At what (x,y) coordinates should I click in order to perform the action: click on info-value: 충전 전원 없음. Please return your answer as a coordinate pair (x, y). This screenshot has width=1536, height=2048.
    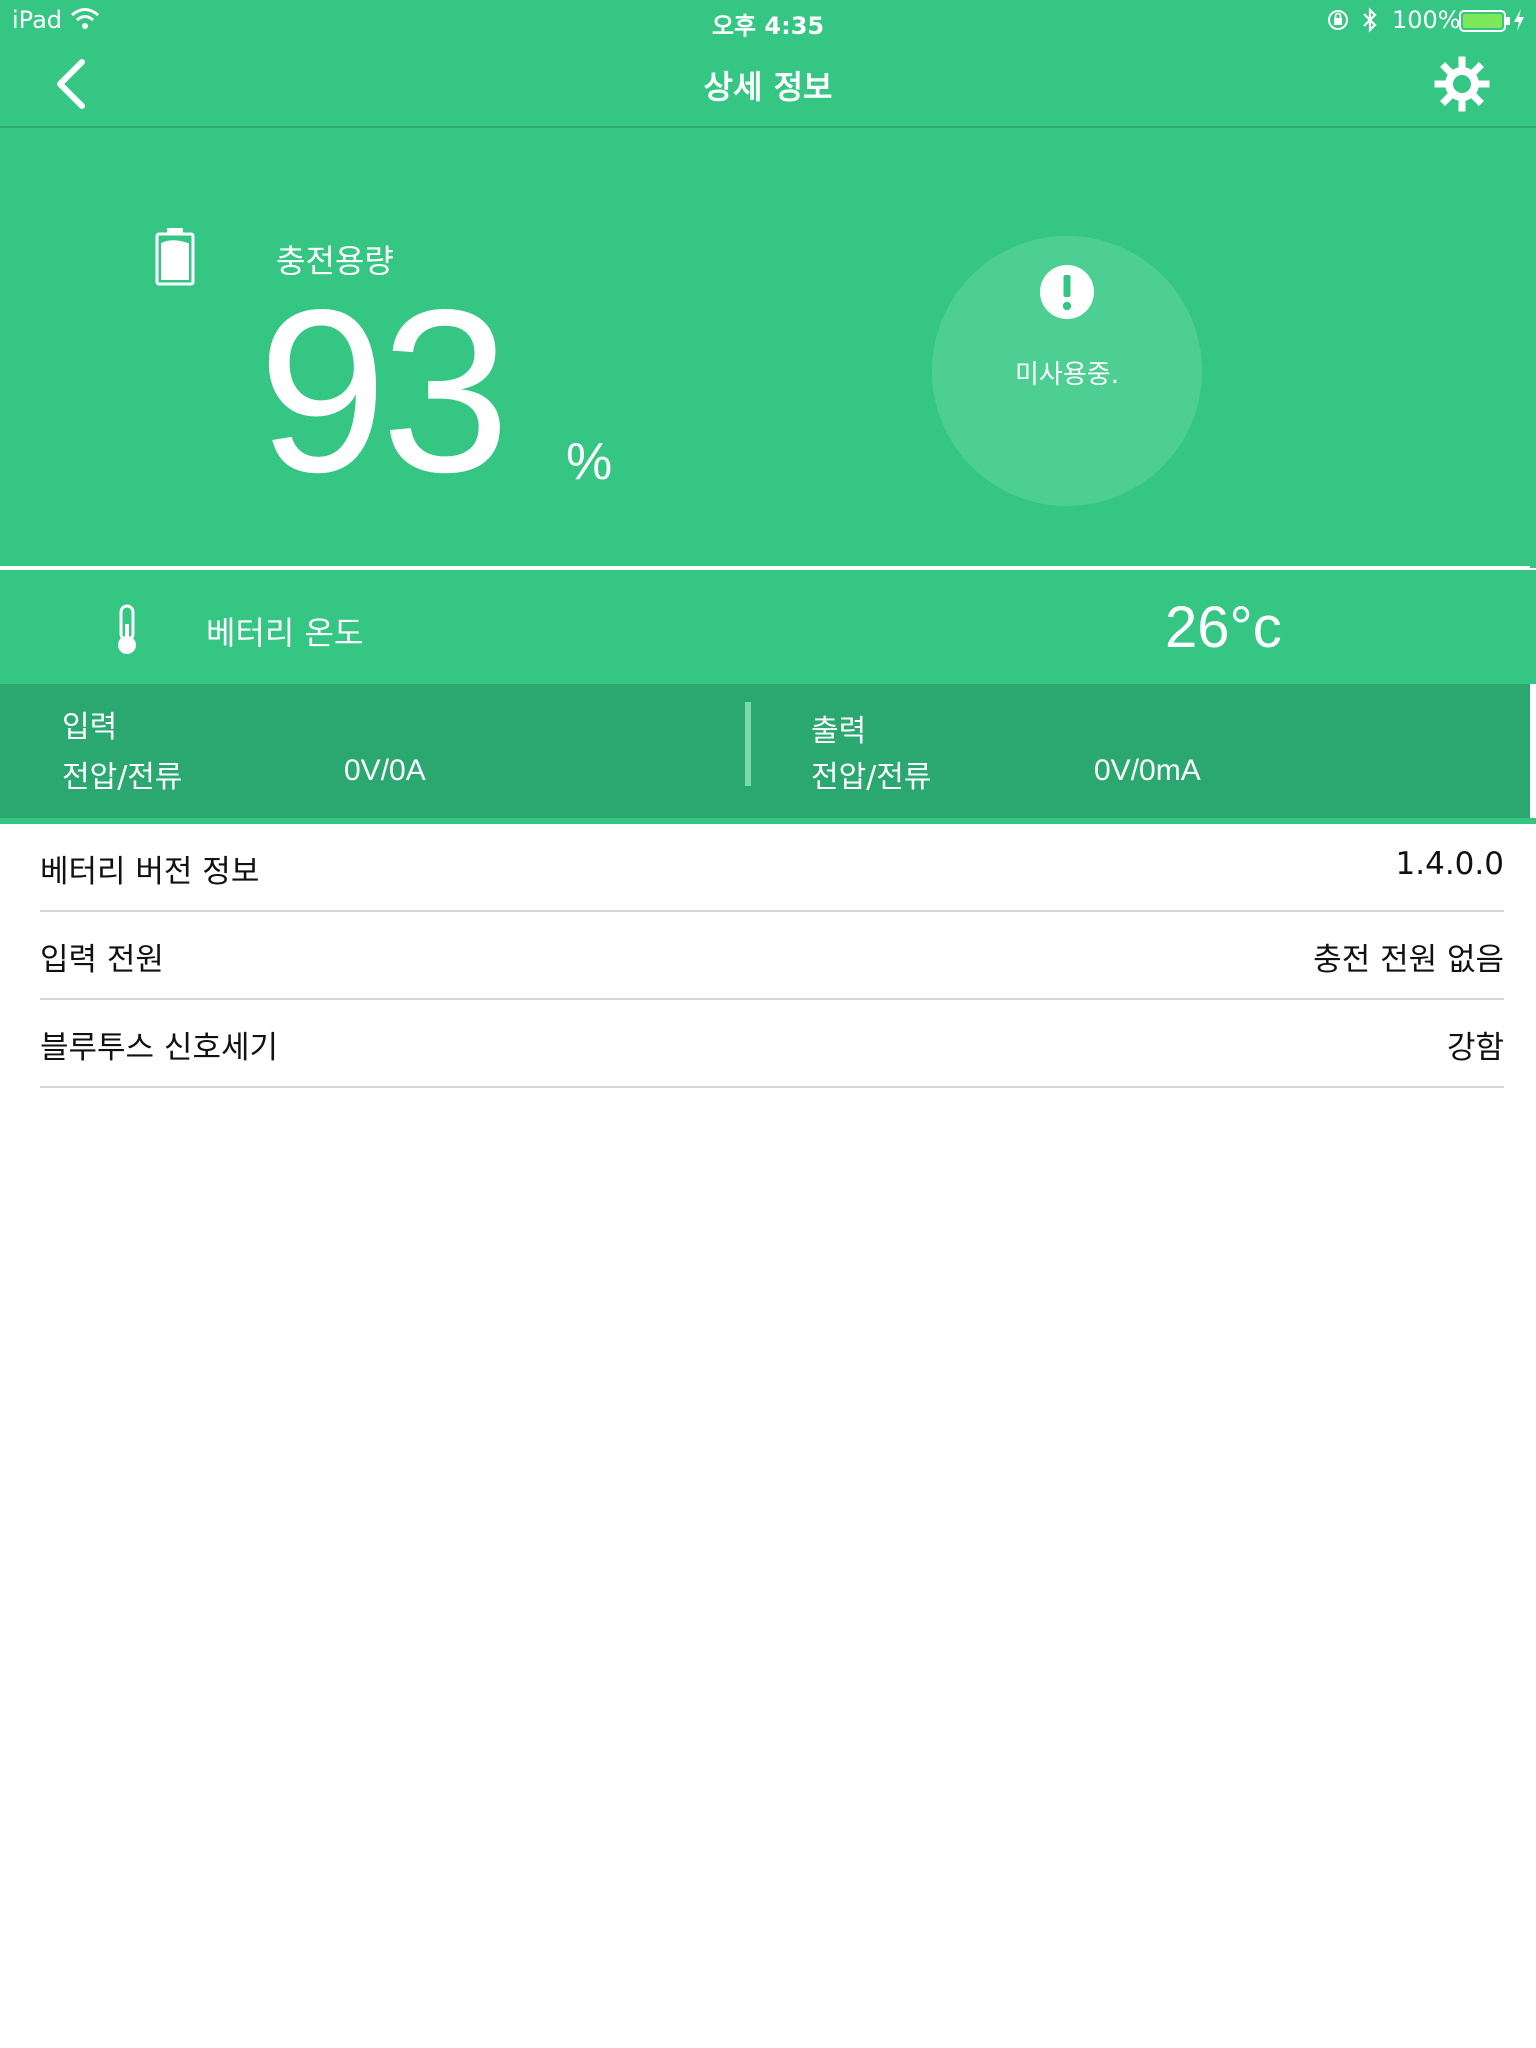
    Looking at the image, I should click on (1408, 960).